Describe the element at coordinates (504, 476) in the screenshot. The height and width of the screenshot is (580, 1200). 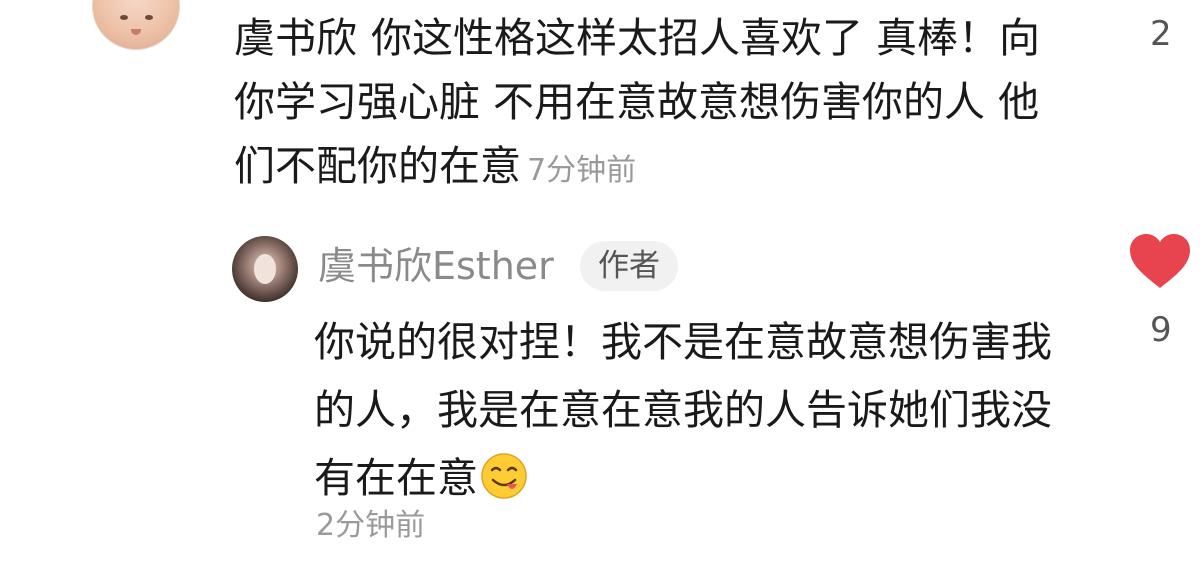
I see `smiling-face-tongue-icon` at that location.